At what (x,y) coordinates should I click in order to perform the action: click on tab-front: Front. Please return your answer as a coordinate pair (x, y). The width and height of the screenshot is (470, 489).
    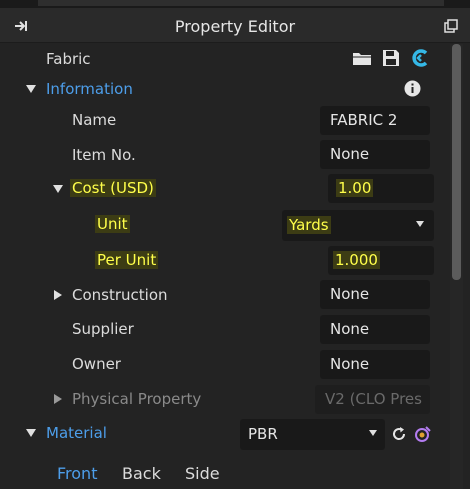
    Looking at the image, I should click on (77, 473).